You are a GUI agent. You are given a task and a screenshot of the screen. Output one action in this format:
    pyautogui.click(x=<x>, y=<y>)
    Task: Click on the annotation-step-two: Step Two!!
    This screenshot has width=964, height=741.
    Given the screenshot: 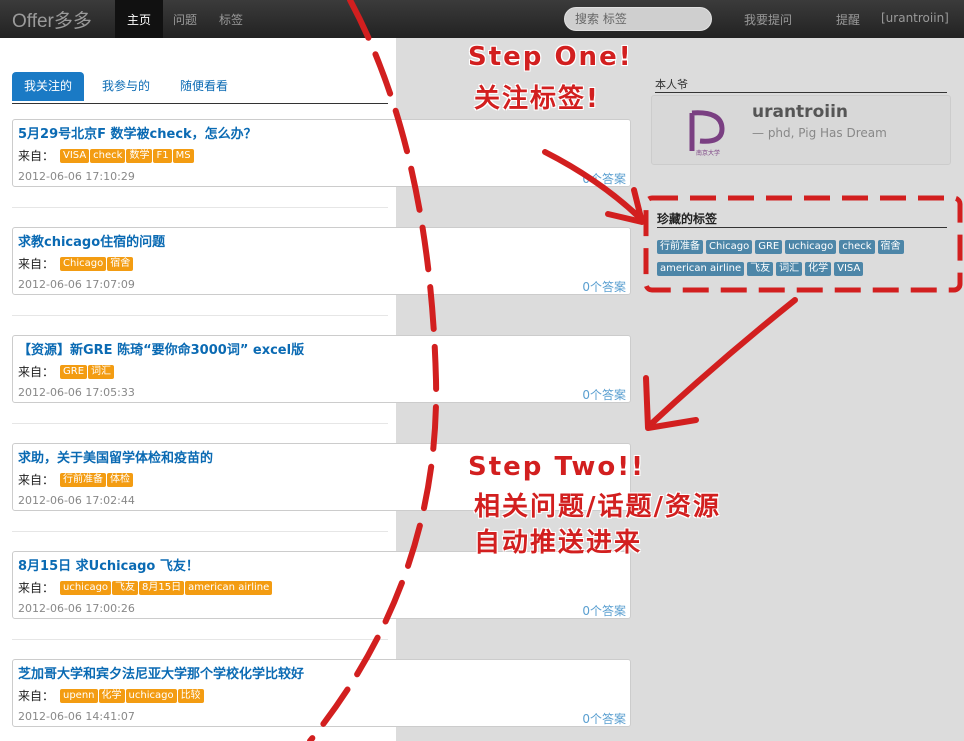 What is the action you would take?
    pyautogui.click(x=556, y=467)
    